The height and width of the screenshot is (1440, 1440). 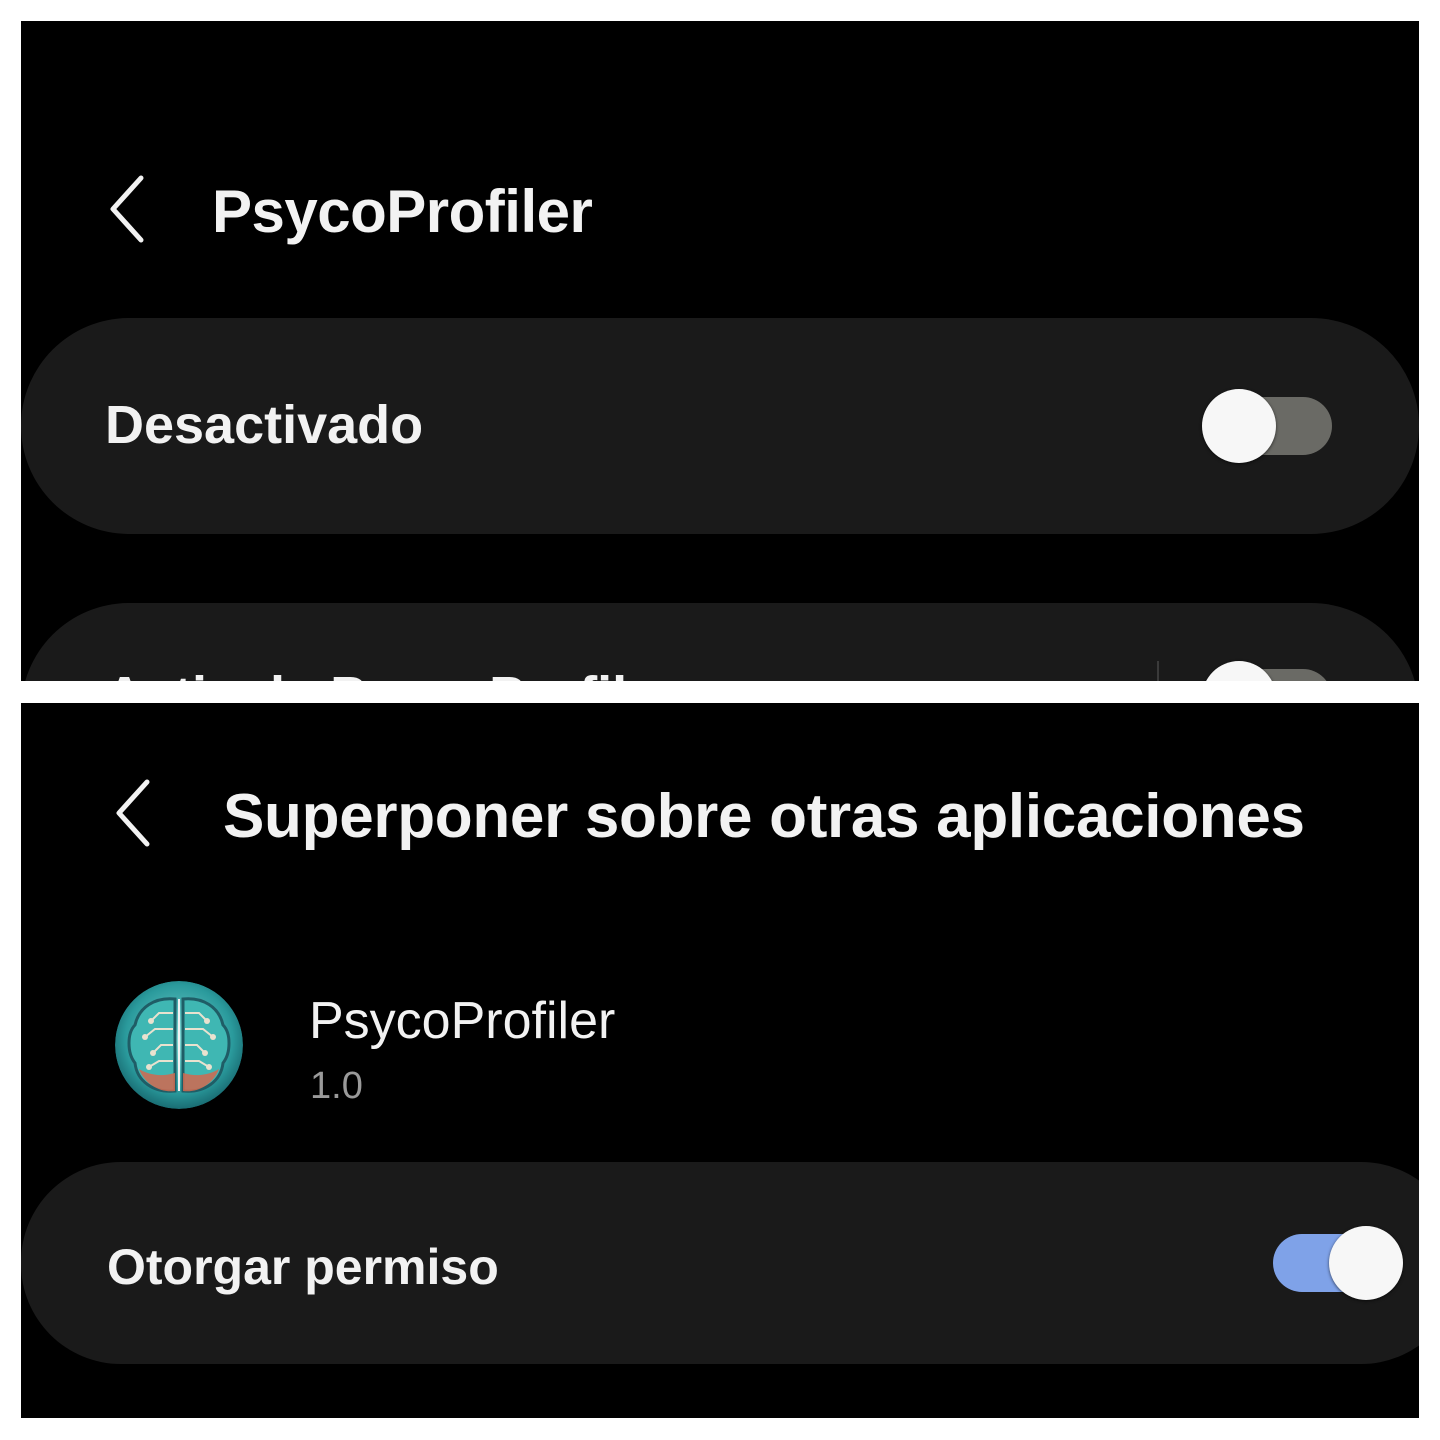 I want to click on brain-icon, so click(x=179, y=1045).